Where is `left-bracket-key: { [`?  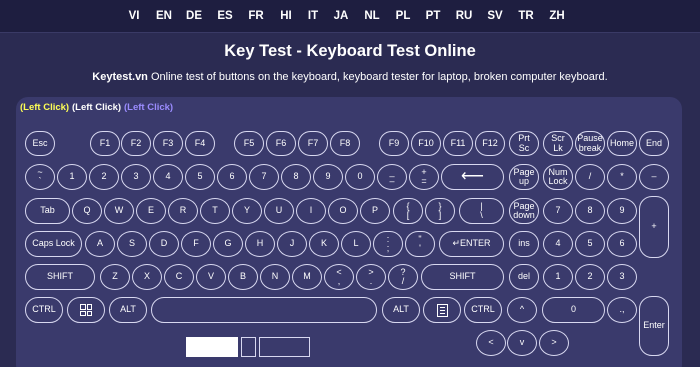 left-bracket-key: { [ is located at coordinates (408, 211).